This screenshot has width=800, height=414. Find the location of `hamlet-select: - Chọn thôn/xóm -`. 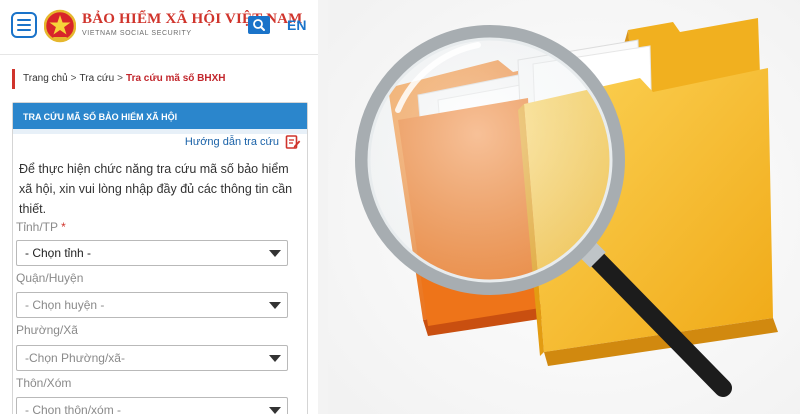

hamlet-select: - Chọn thôn/xóm - is located at coordinates (152, 405).